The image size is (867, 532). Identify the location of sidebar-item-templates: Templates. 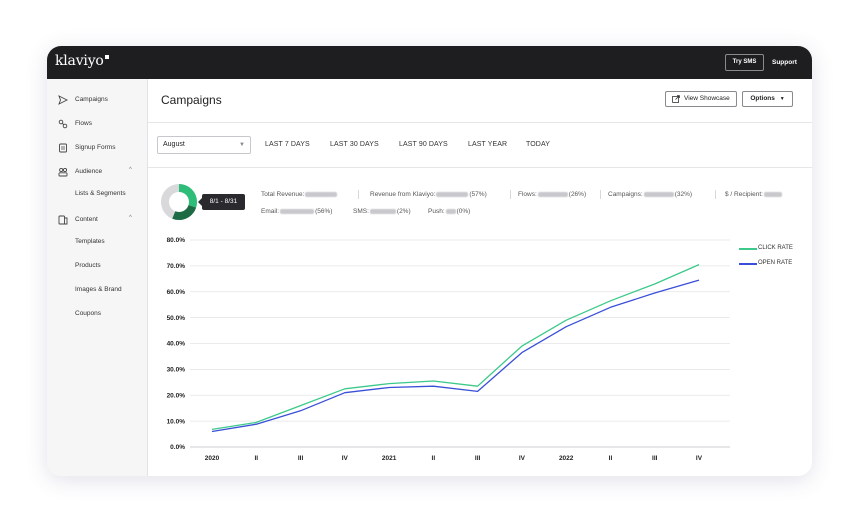
(90, 241).